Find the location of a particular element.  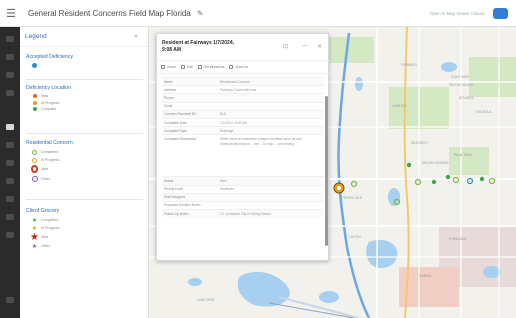

map-label: MARINA is located at coordinates (425, 276).